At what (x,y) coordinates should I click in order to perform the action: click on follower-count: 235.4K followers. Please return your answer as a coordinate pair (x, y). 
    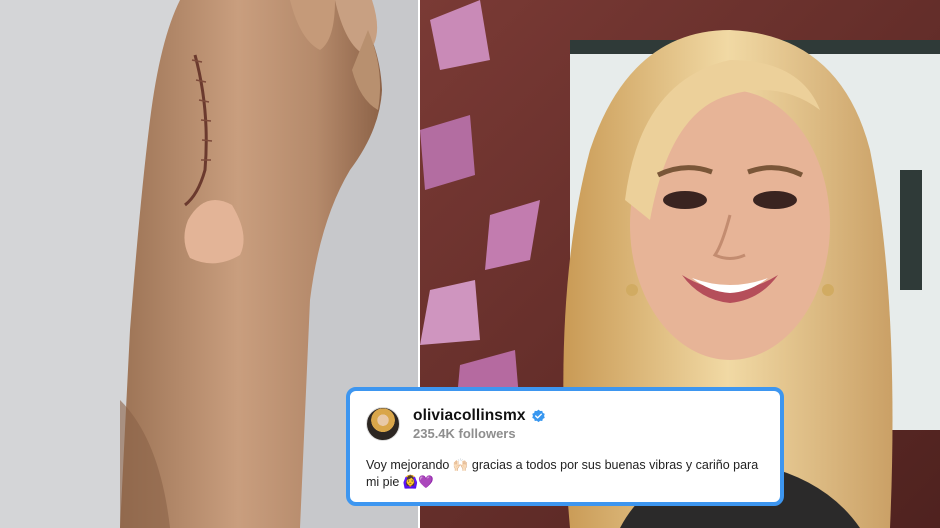
    Looking at the image, I should click on (464, 433).